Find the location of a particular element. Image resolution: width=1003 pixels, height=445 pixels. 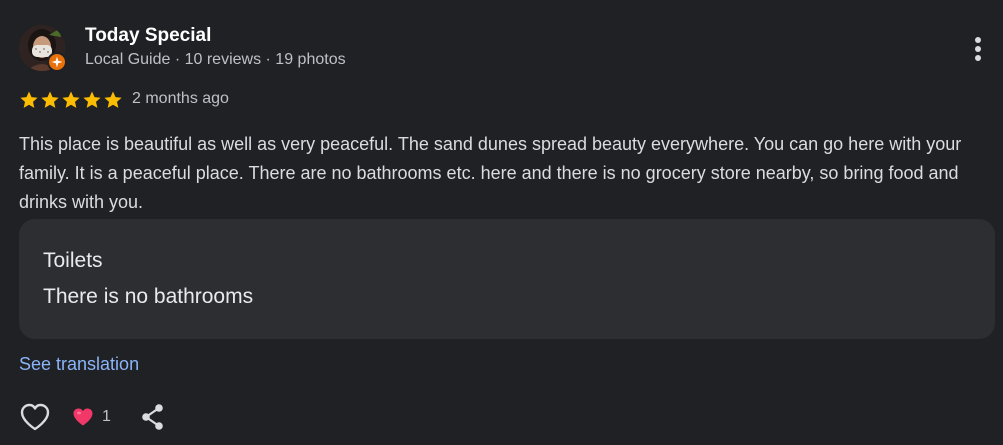

like-button is located at coordinates (35, 417).